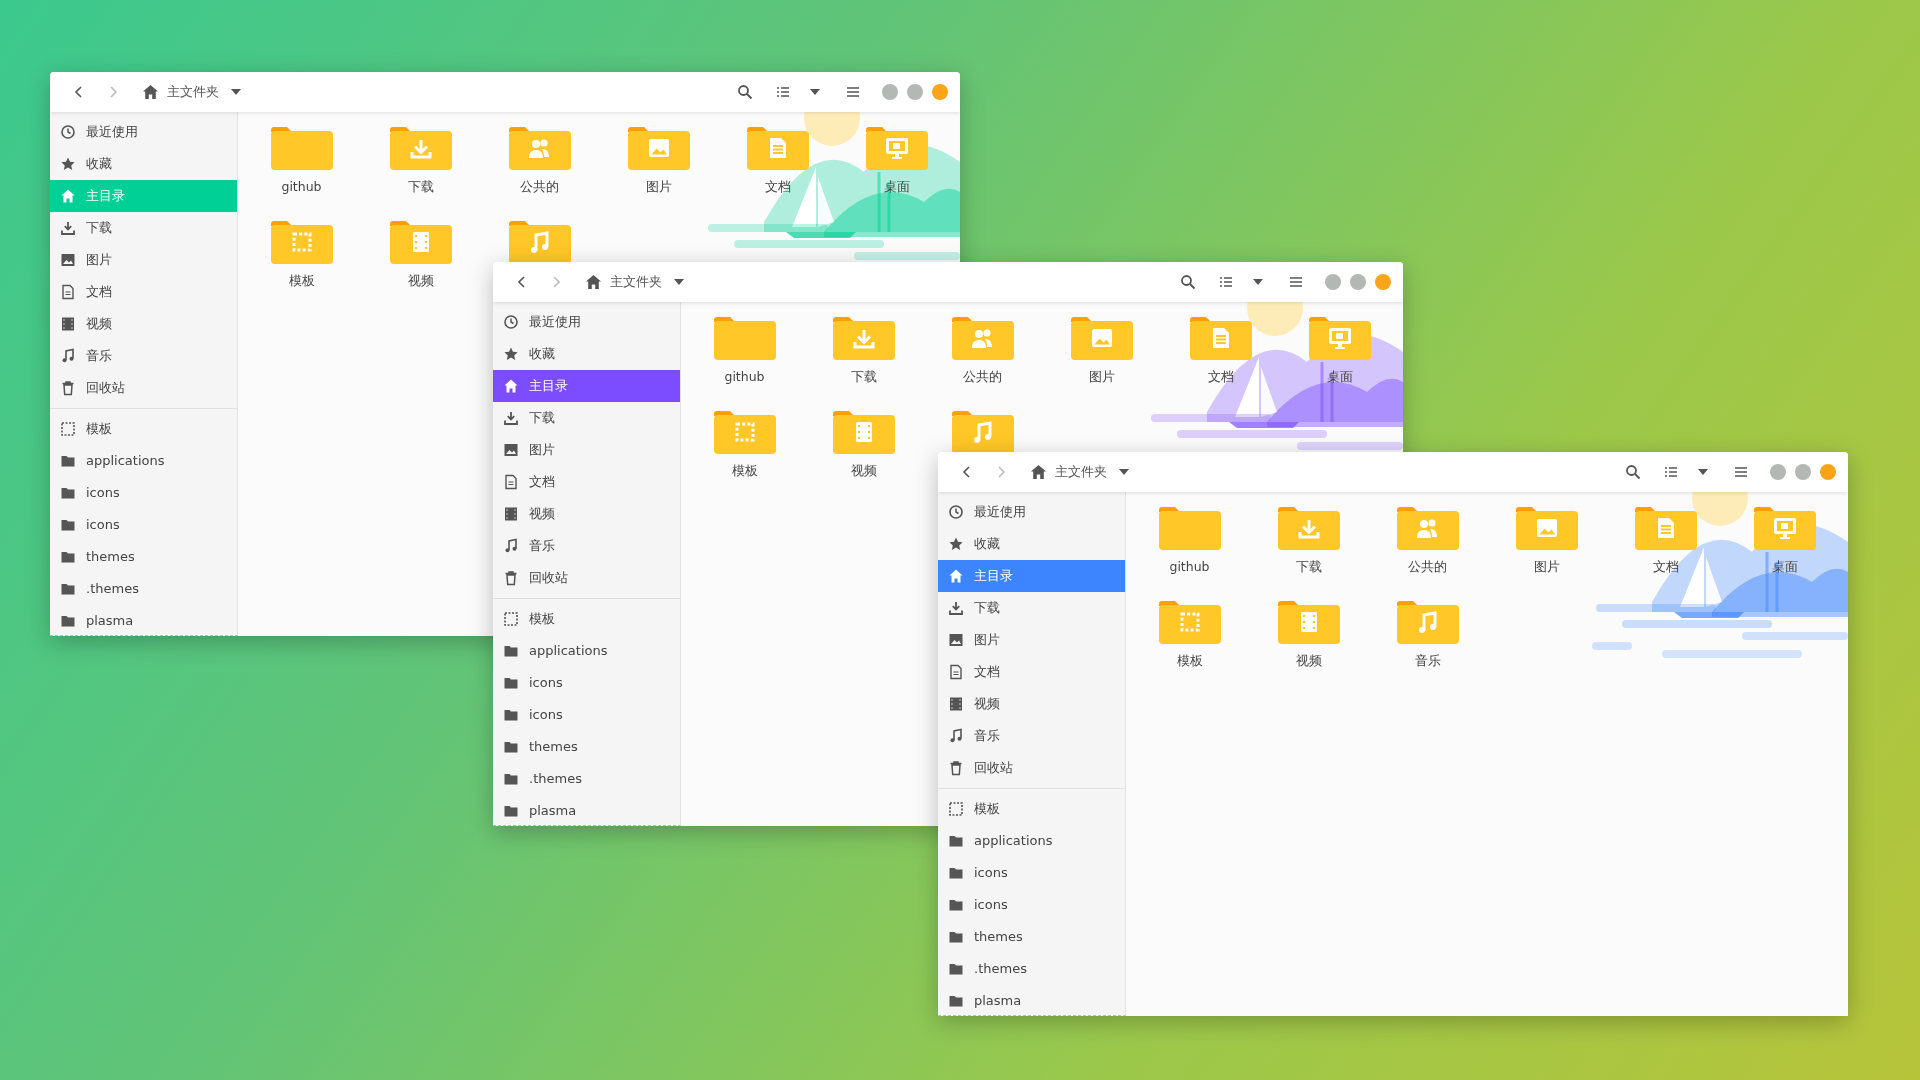 The width and height of the screenshot is (1920, 1080). What do you see at coordinates (956, 640) in the screenshot?
I see `picture-icon` at bounding box center [956, 640].